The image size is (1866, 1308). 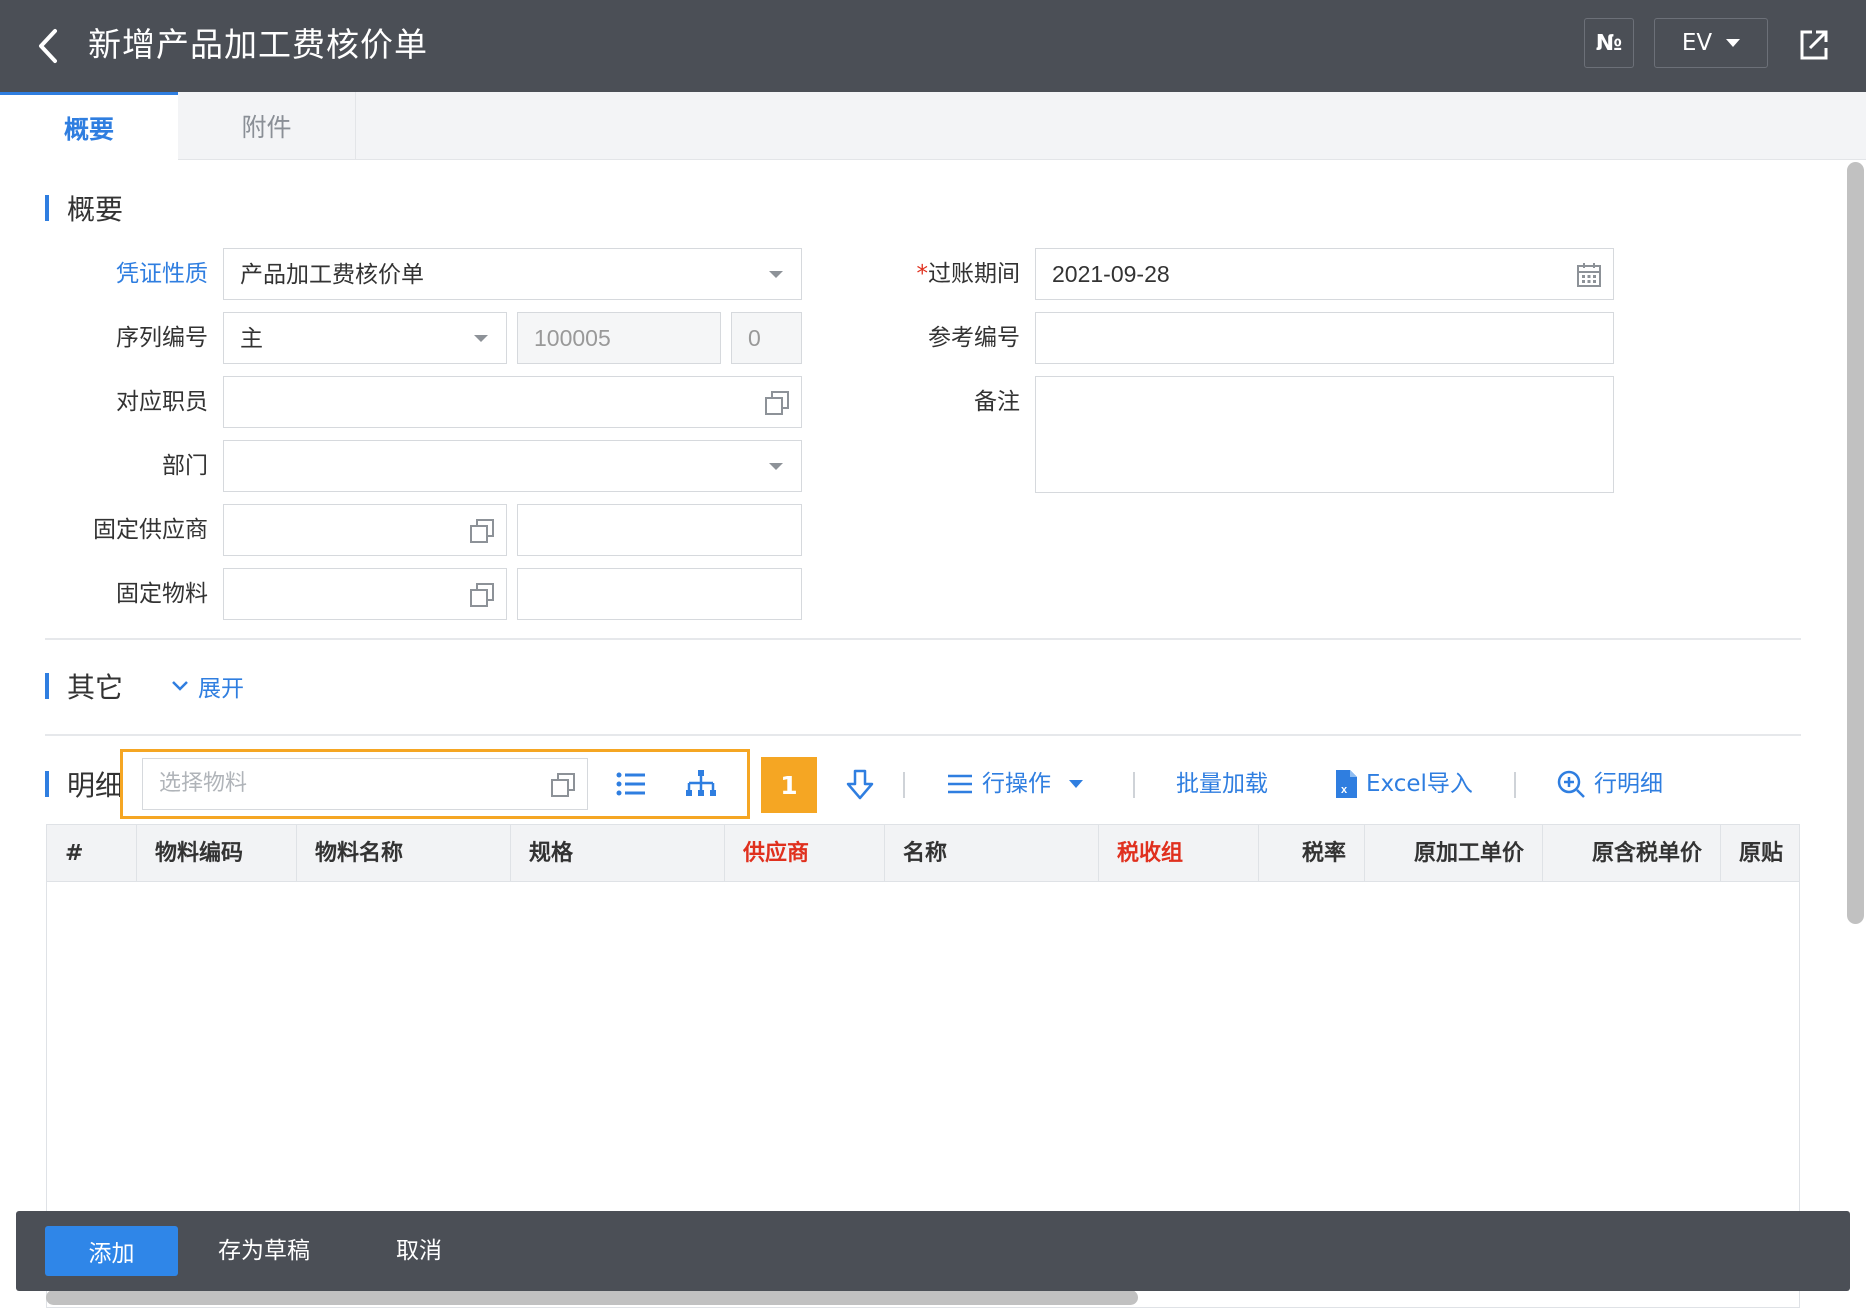 I want to click on vertical-scrollbar, so click(x=1855, y=543).